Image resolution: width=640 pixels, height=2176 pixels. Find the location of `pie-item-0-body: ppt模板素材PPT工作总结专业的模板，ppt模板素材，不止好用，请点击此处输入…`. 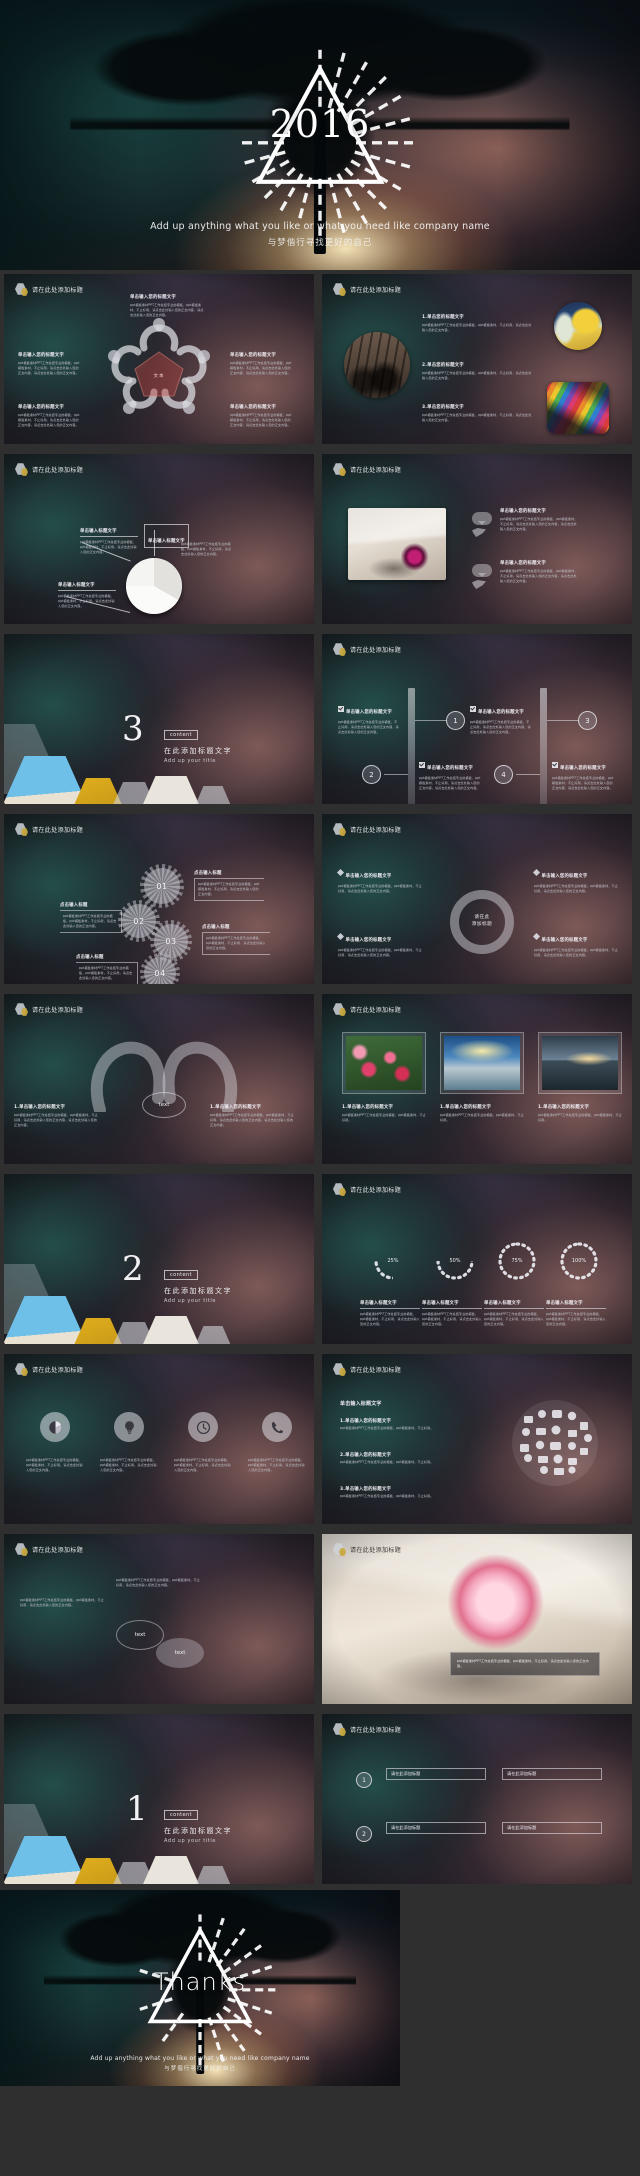

pie-item-0-body: ppt模板素材PPT工作总结专业的模板，ppt模板素材，不止好用，请点击此处输入… is located at coordinates (207, 549).